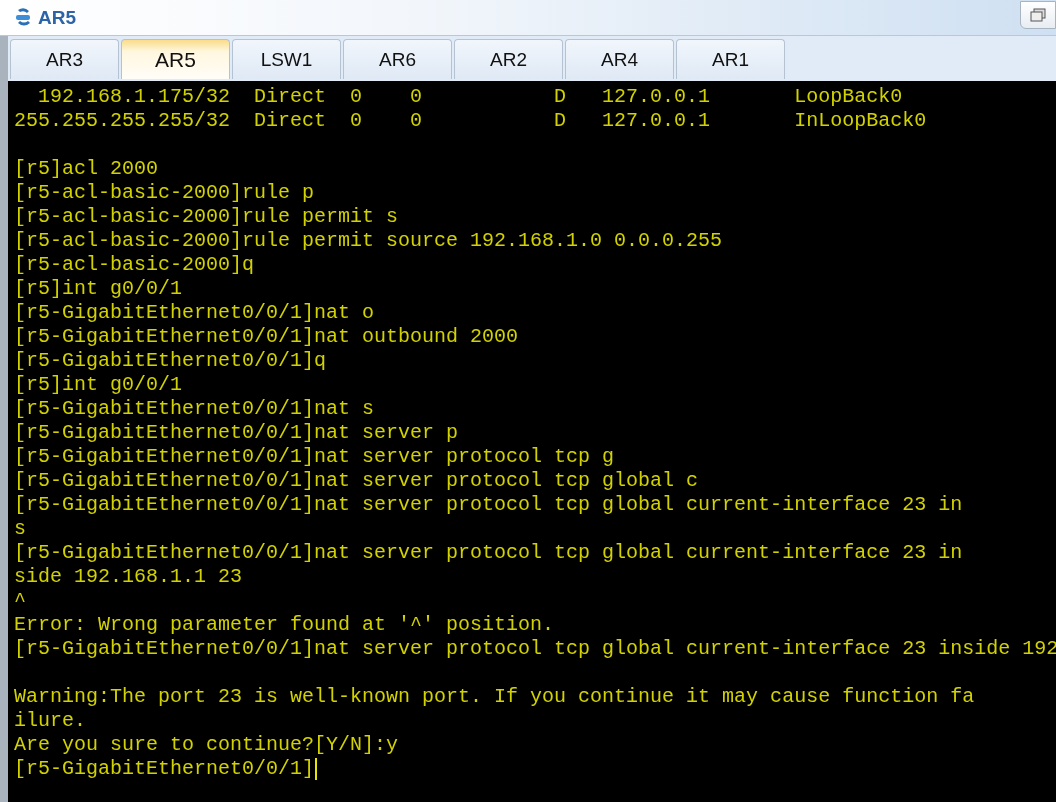 The height and width of the screenshot is (802, 1056). Describe the element at coordinates (20, 601) in the screenshot. I see `console-line: ^` at that location.